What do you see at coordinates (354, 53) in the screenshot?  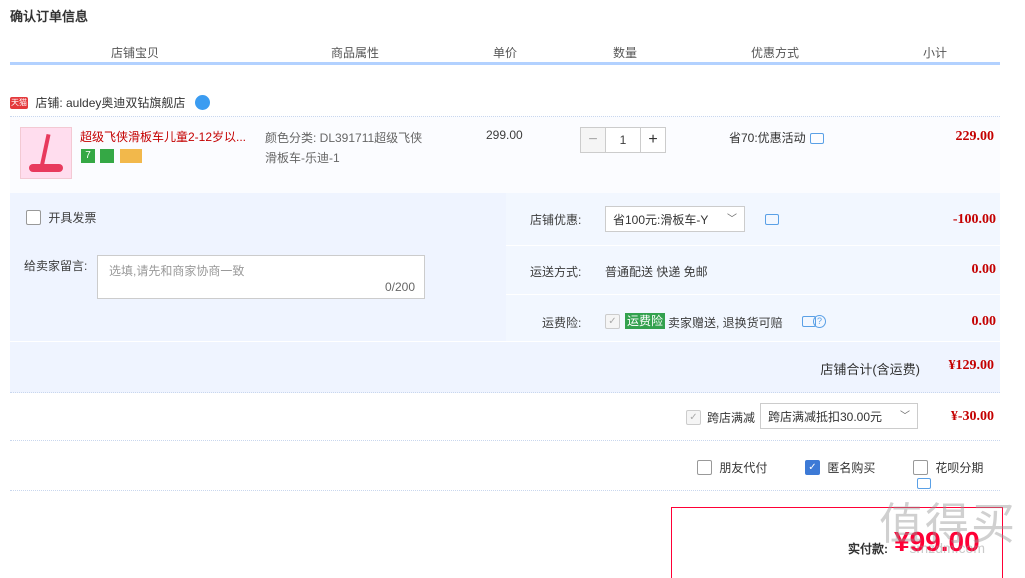 I see `col-attributes: 商品属性` at bounding box center [354, 53].